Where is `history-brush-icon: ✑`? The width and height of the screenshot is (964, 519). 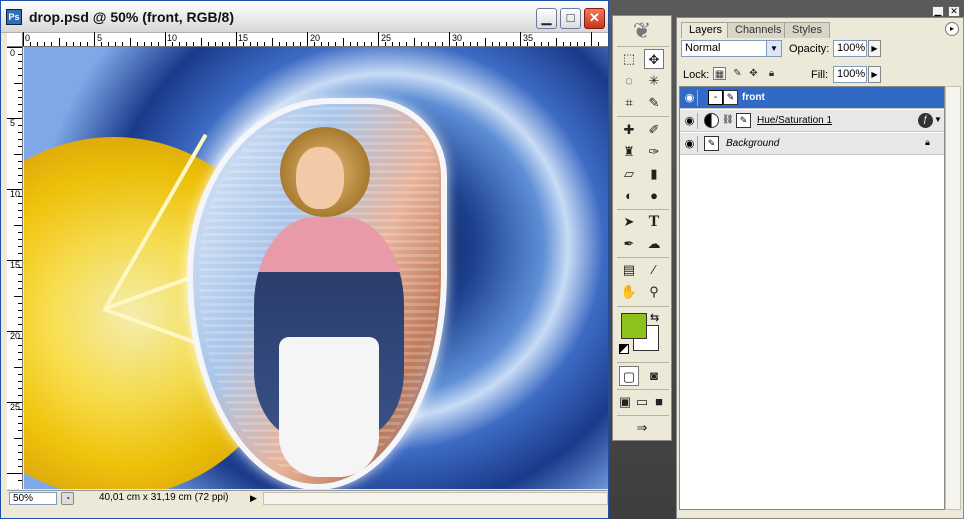 history-brush-icon: ✑ is located at coordinates (654, 152).